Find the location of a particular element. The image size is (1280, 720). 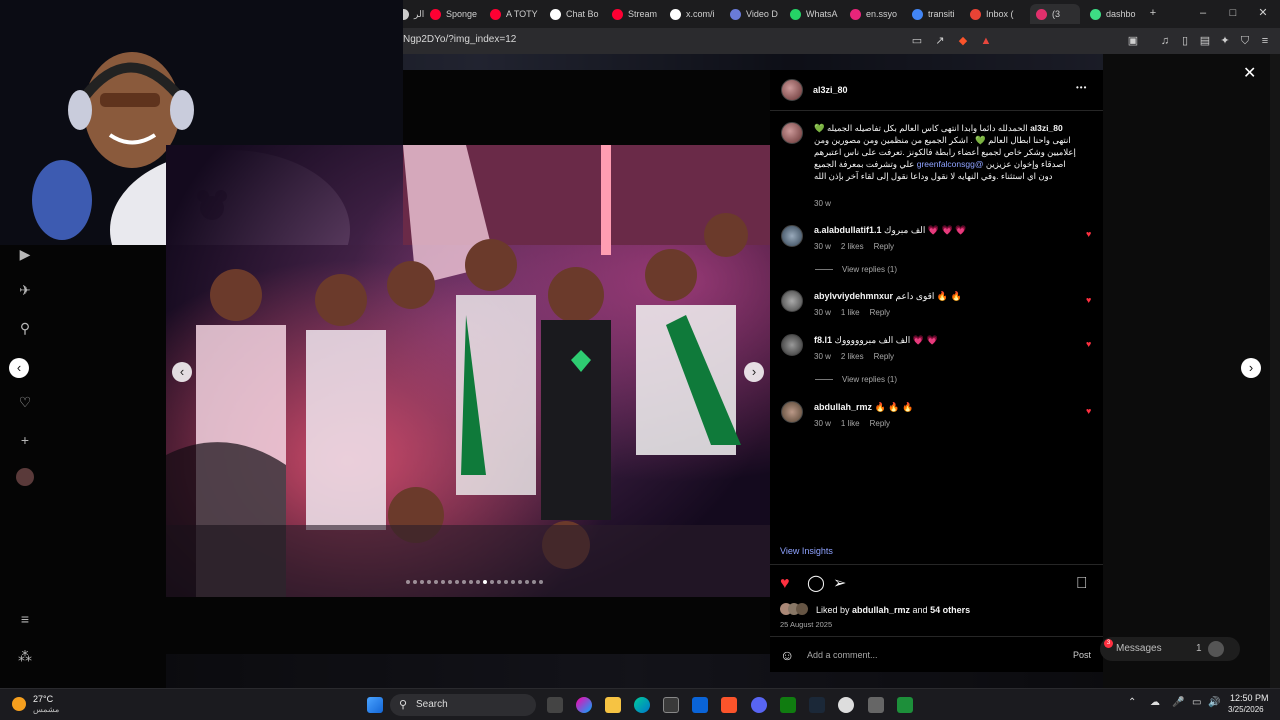

network-icon: ▭ is located at coordinates (1196, 702).